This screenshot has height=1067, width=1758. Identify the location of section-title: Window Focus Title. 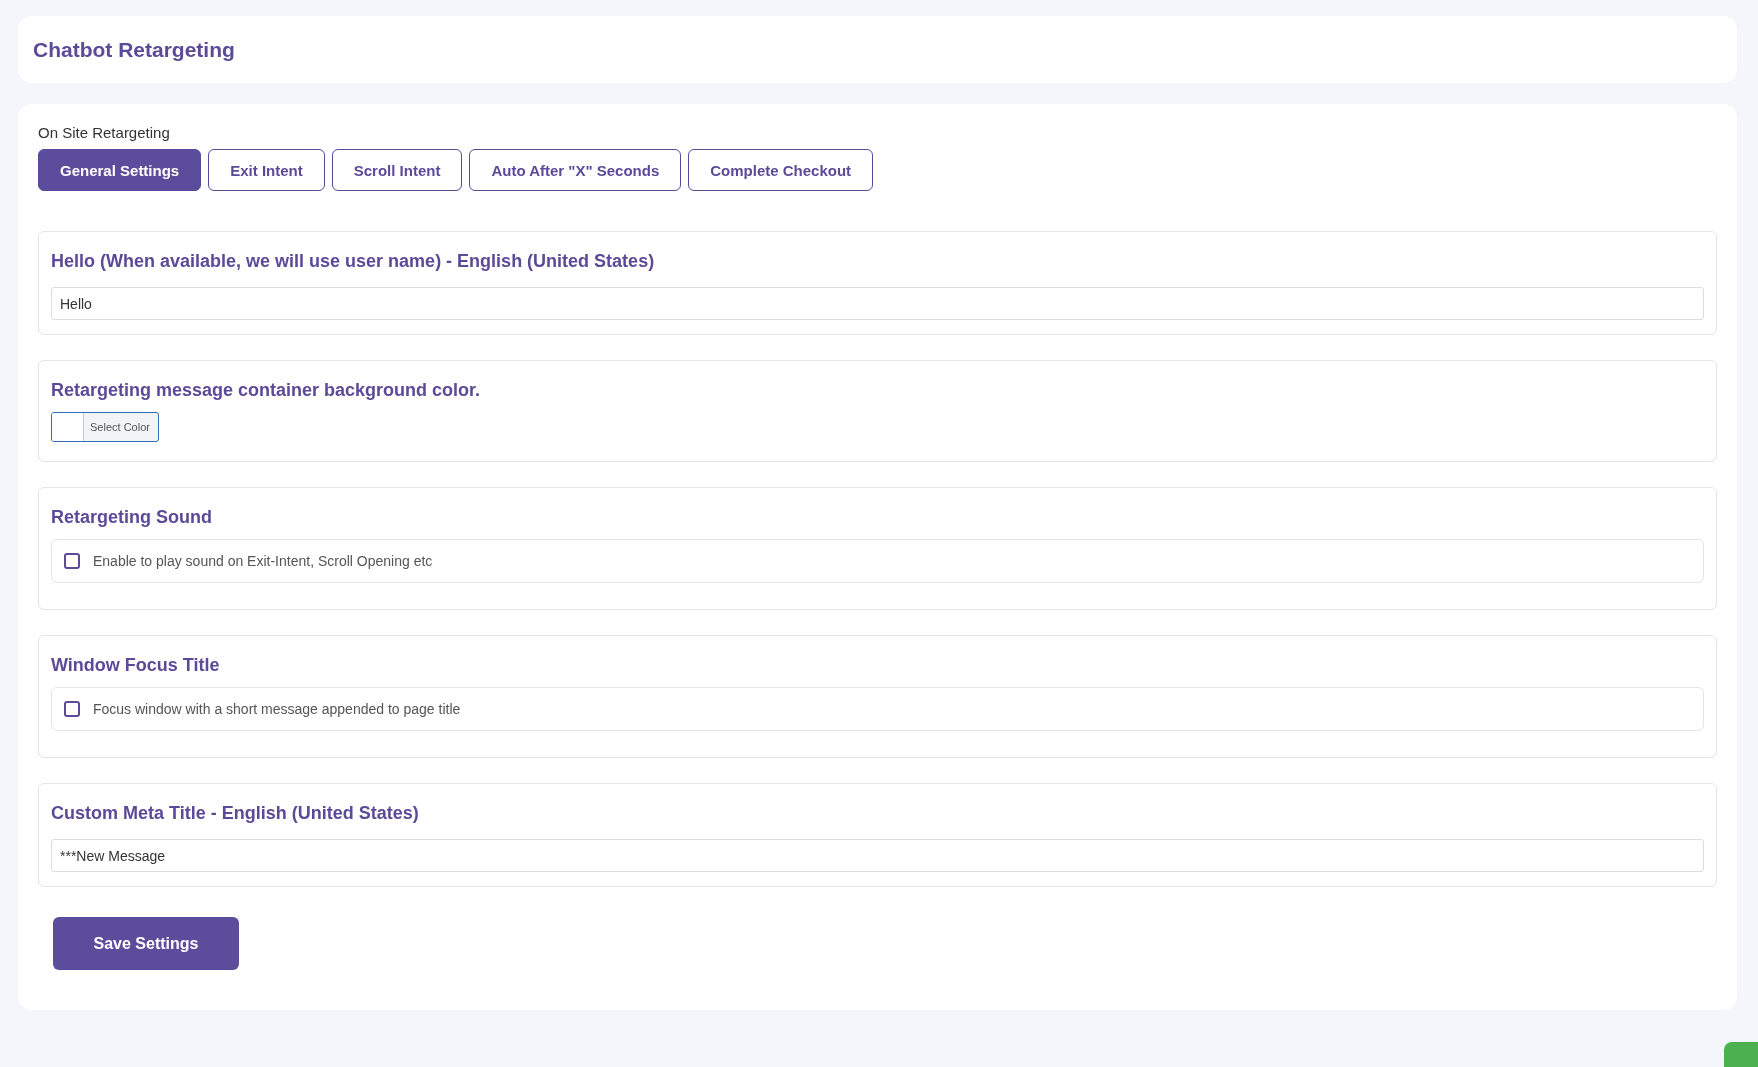
(136, 665).